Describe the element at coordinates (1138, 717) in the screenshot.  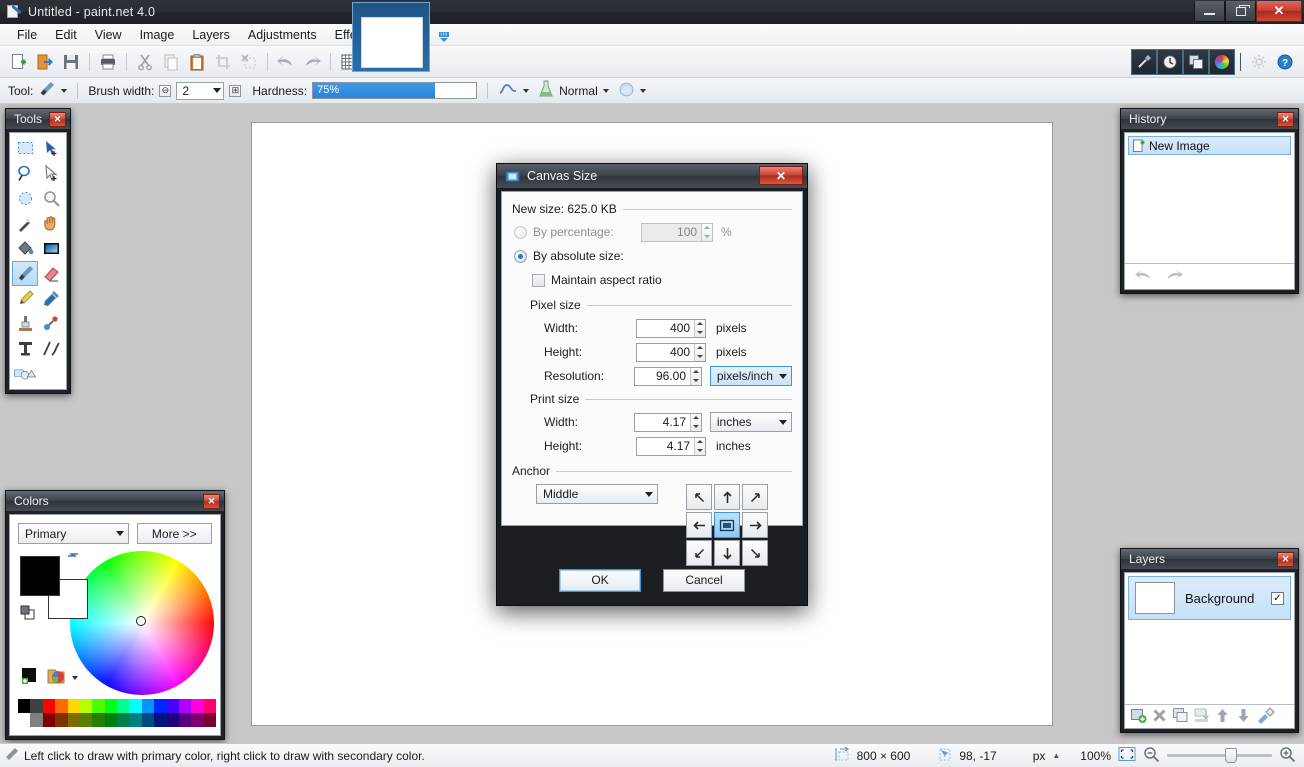
I see `add-layer-icon` at that location.